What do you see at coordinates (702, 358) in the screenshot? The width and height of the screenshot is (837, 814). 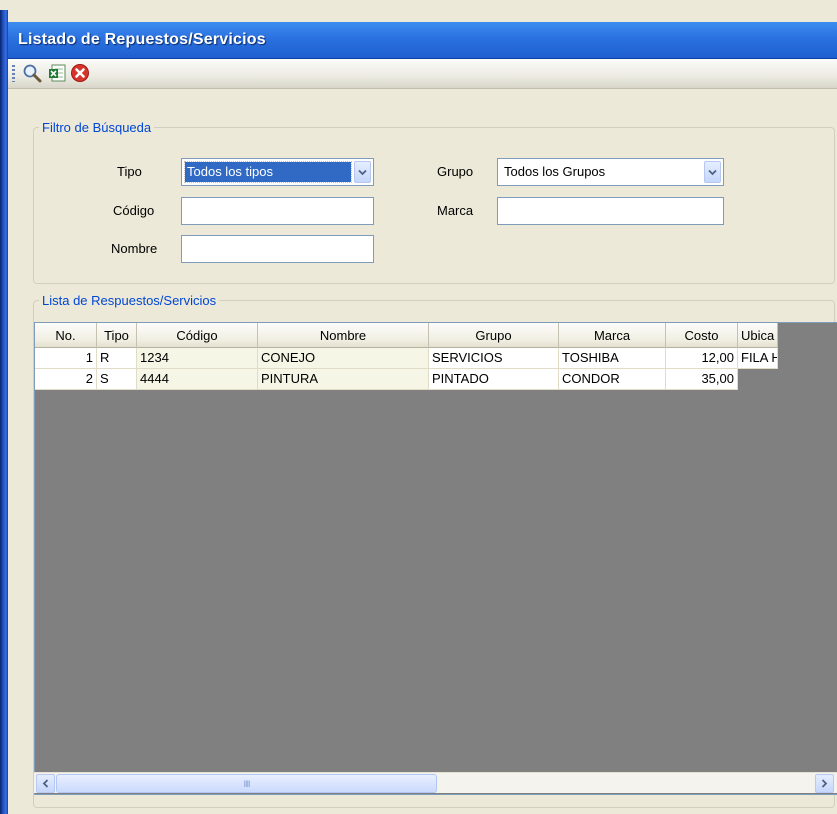 I see `cell-costo: 12,00` at bounding box center [702, 358].